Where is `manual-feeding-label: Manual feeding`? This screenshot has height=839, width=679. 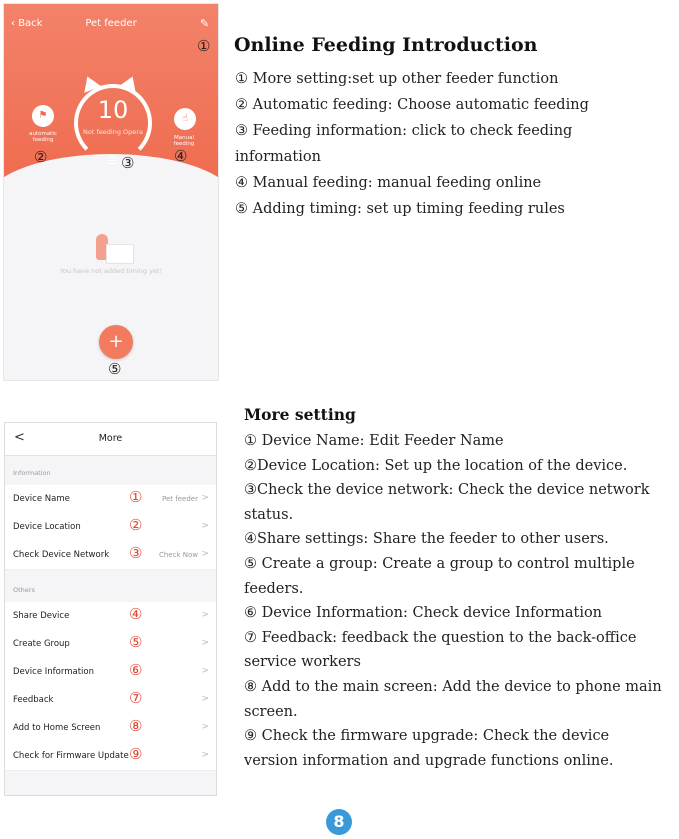 manual-feeding-label: Manual feeding is located at coordinates (184, 141).